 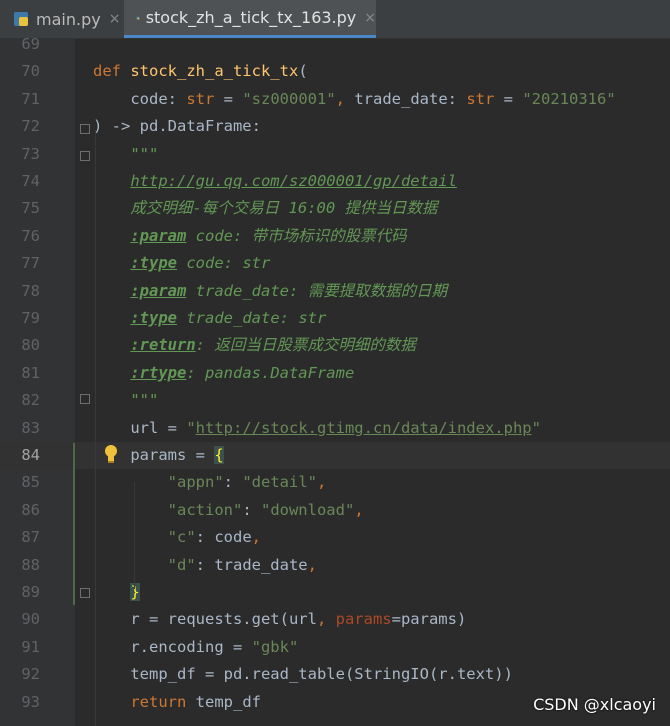 I want to click on code-line: 90 r = requests.get(url, params=params), so click(x=335, y=619).